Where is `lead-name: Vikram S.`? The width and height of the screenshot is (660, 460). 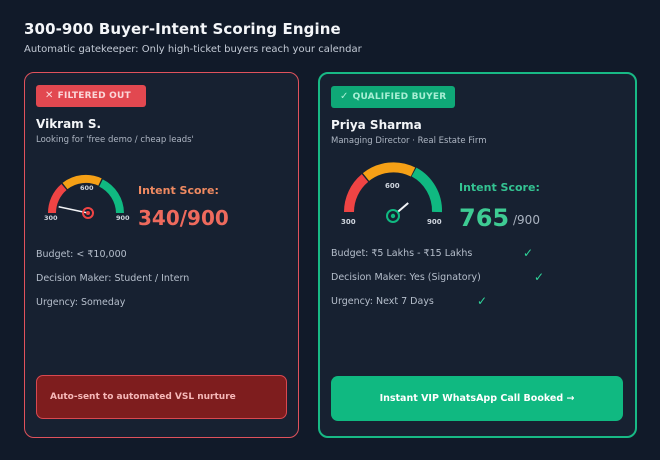 lead-name: Vikram S. is located at coordinates (69, 124).